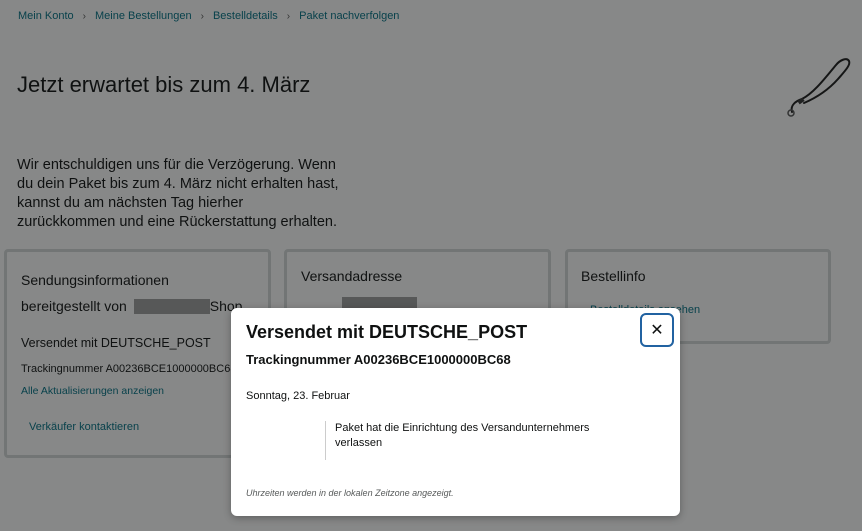 The width and height of the screenshot is (862, 531). I want to click on tracking-event-text: verlassen, so click(359, 443).